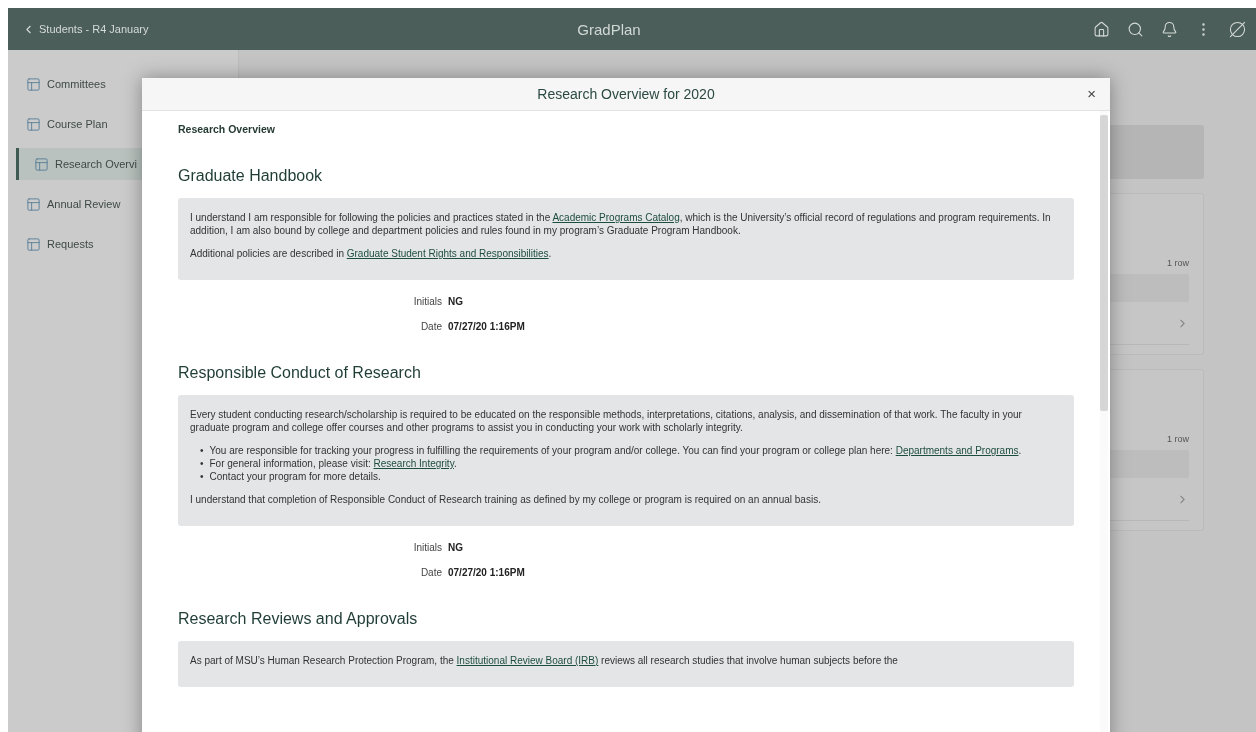  What do you see at coordinates (413, 463) in the screenshot?
I see `text-link: Research Integrity` at bounding box center [413, 463].